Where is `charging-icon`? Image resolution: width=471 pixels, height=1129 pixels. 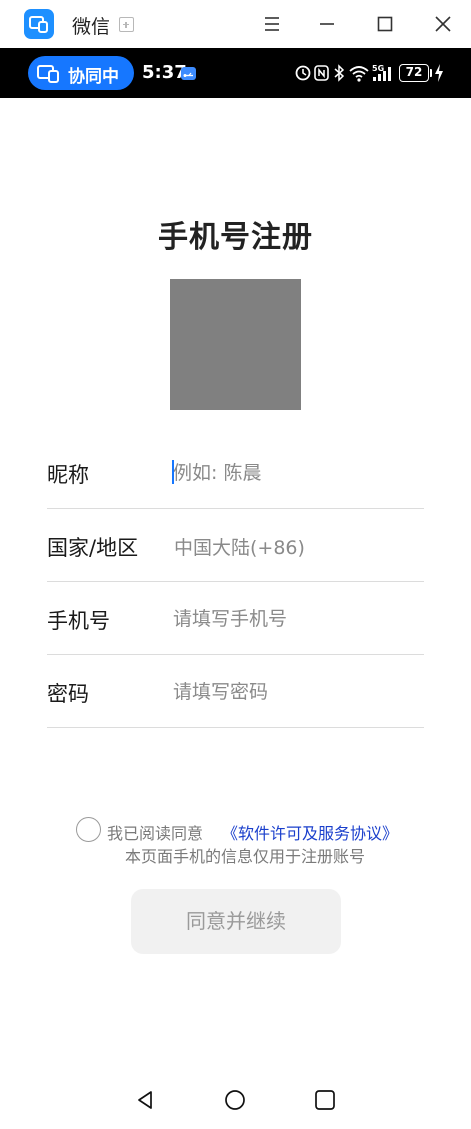 charging-icon is located at coordinates (439, 73).